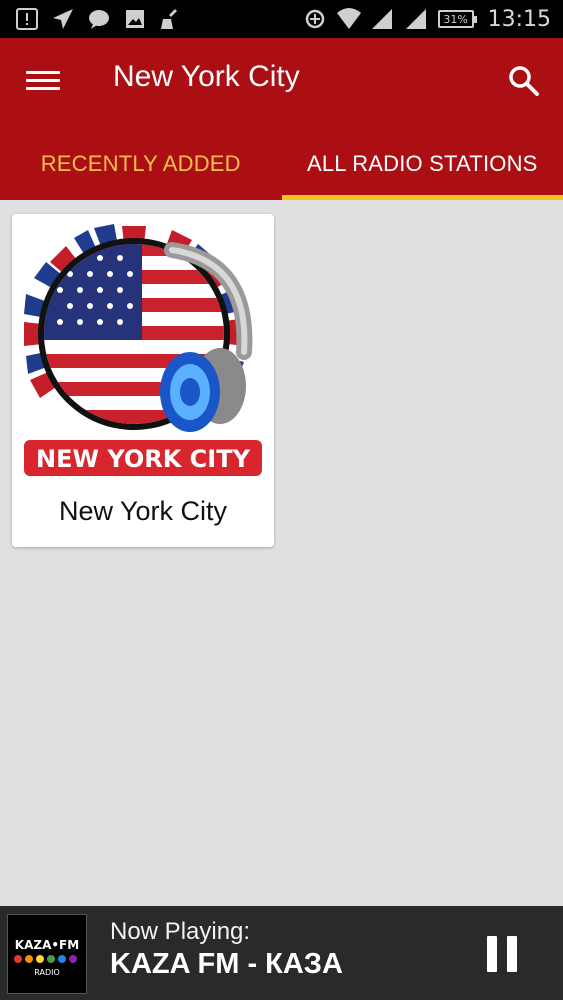  What do you see at coordinates (422, 164) in the screenshot?
I see `tab-all-radio-stations: ALL RADIO STATIONS` at bounding box center [422, 164].